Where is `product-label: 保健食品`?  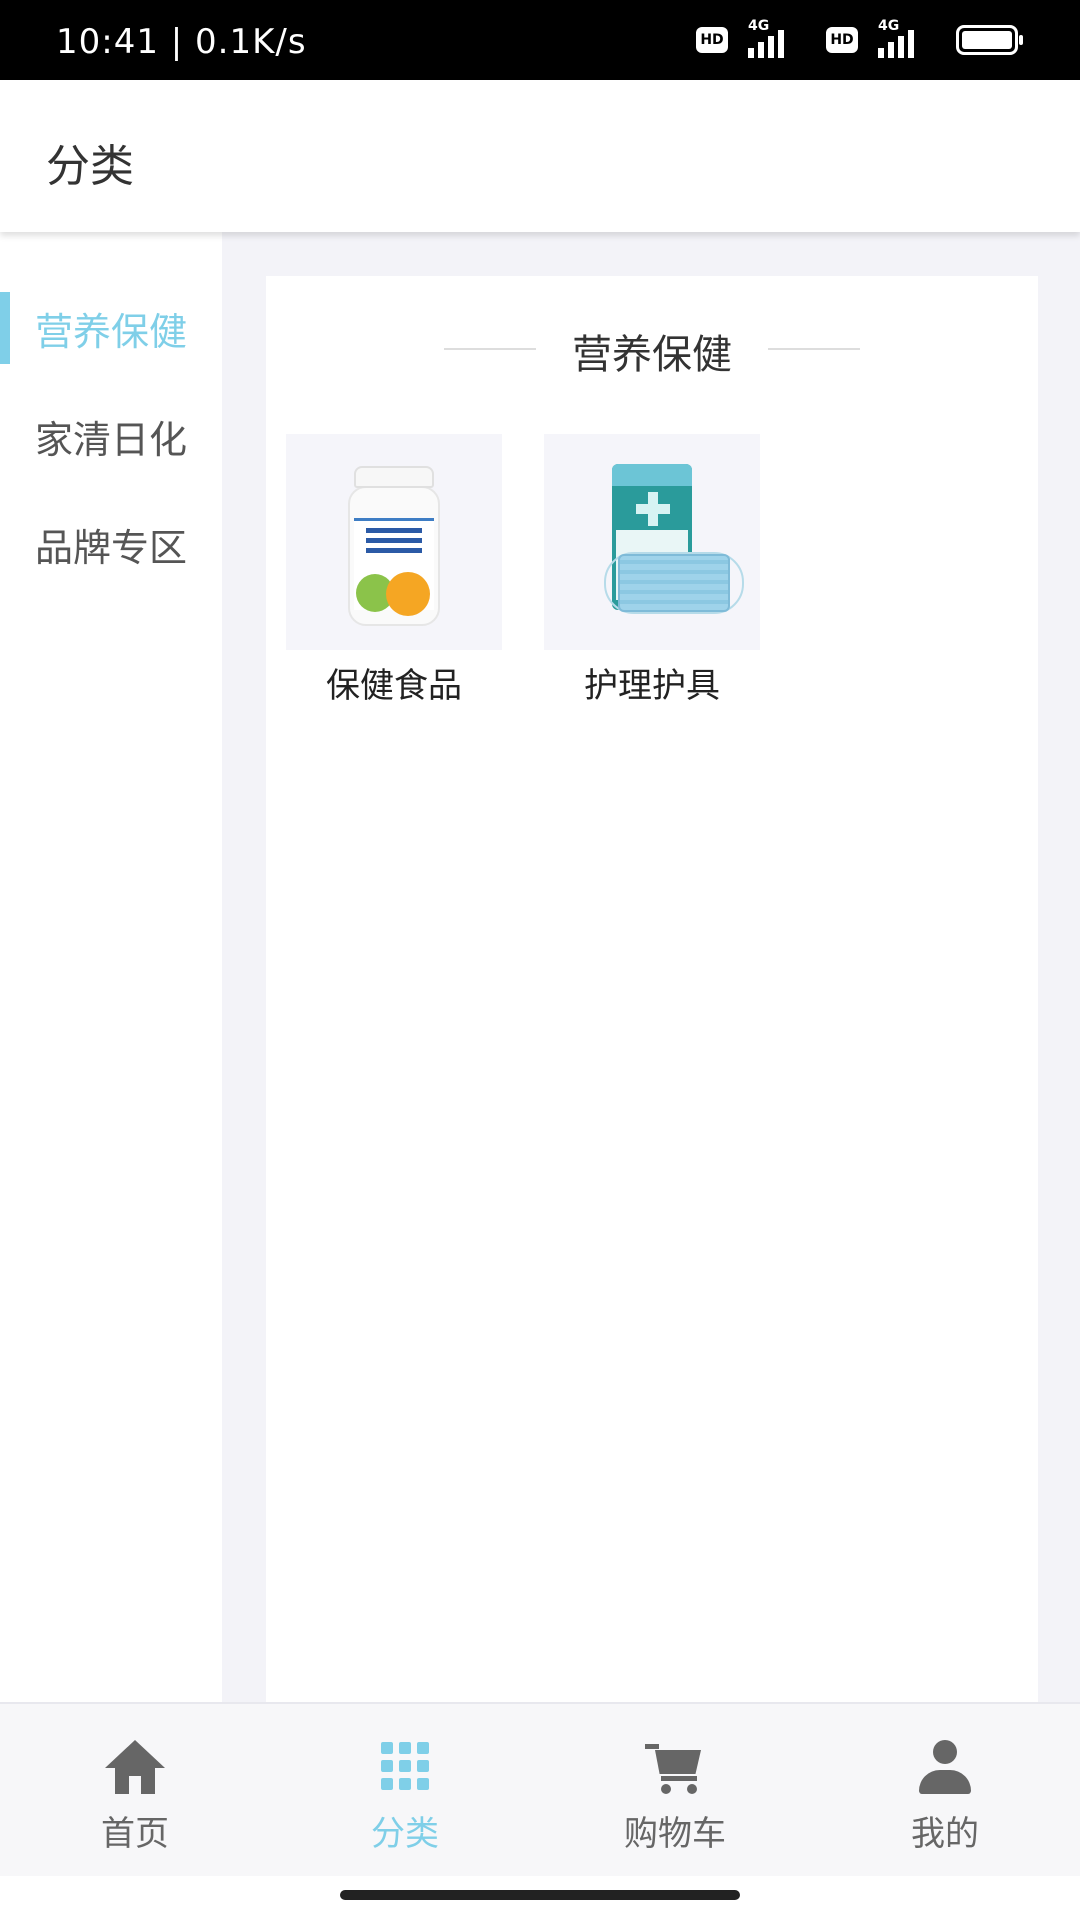
product-label: 保健食品 is located at coordinates (394, 686).